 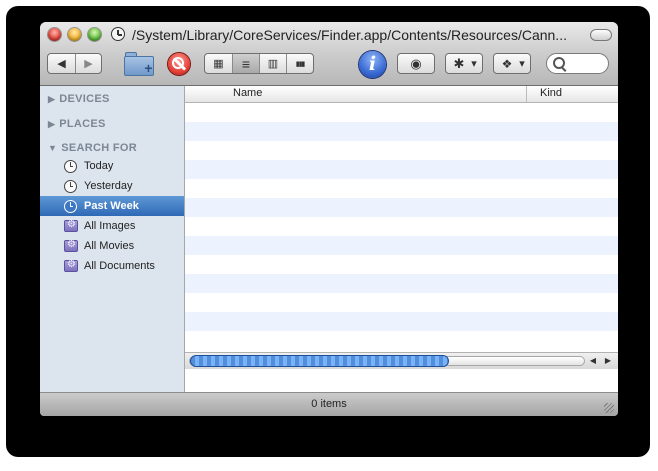 I want to click on close-button, so click(x=54, y=34).